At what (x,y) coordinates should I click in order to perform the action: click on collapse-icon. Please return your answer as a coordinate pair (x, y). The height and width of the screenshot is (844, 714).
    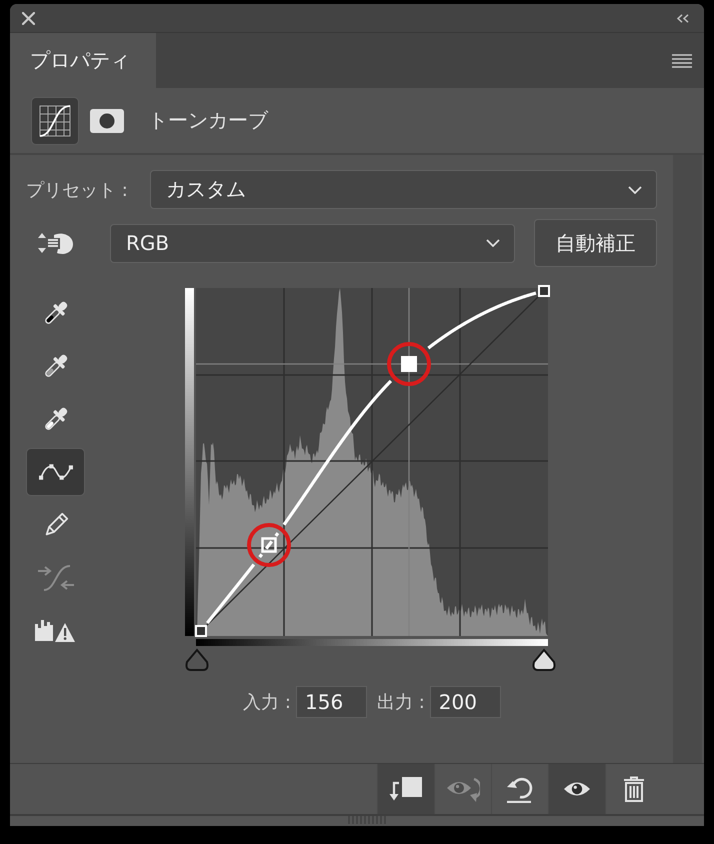
    Looking at the image, I should click on (683, 18).